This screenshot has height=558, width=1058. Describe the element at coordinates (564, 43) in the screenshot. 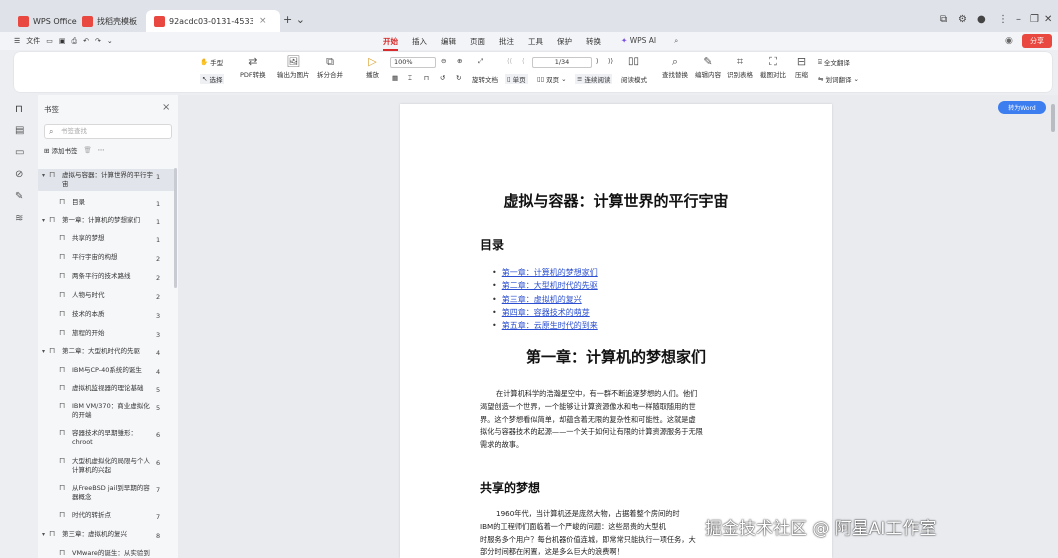

I see `tab-protect: 保护` at that location.